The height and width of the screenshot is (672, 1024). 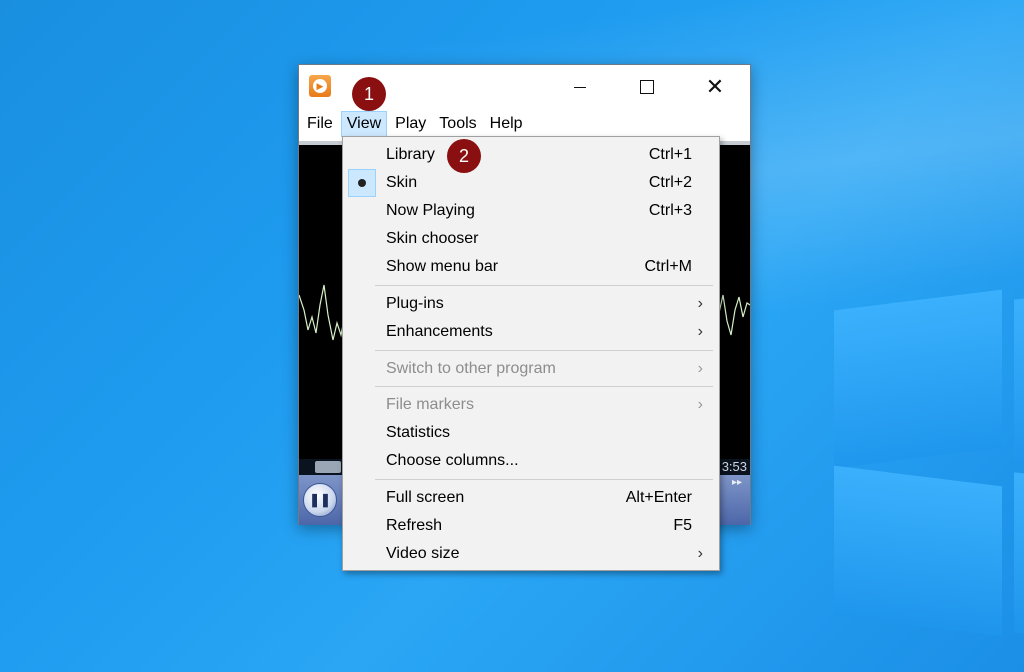 What do you see at coordinates (531, 267) in the screenshot?
I see `menu-item-show-menu-bar: Show menu bar Ctrl+M` at bounding box center [531, 267].